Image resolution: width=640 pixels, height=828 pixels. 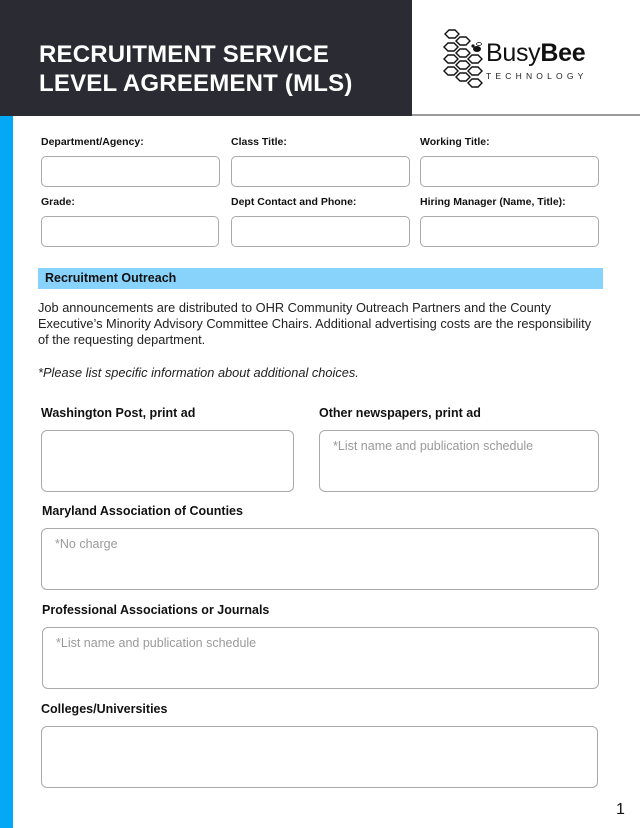 I want to click on working-title-label: Working Title:, so click(x=455, y=142).